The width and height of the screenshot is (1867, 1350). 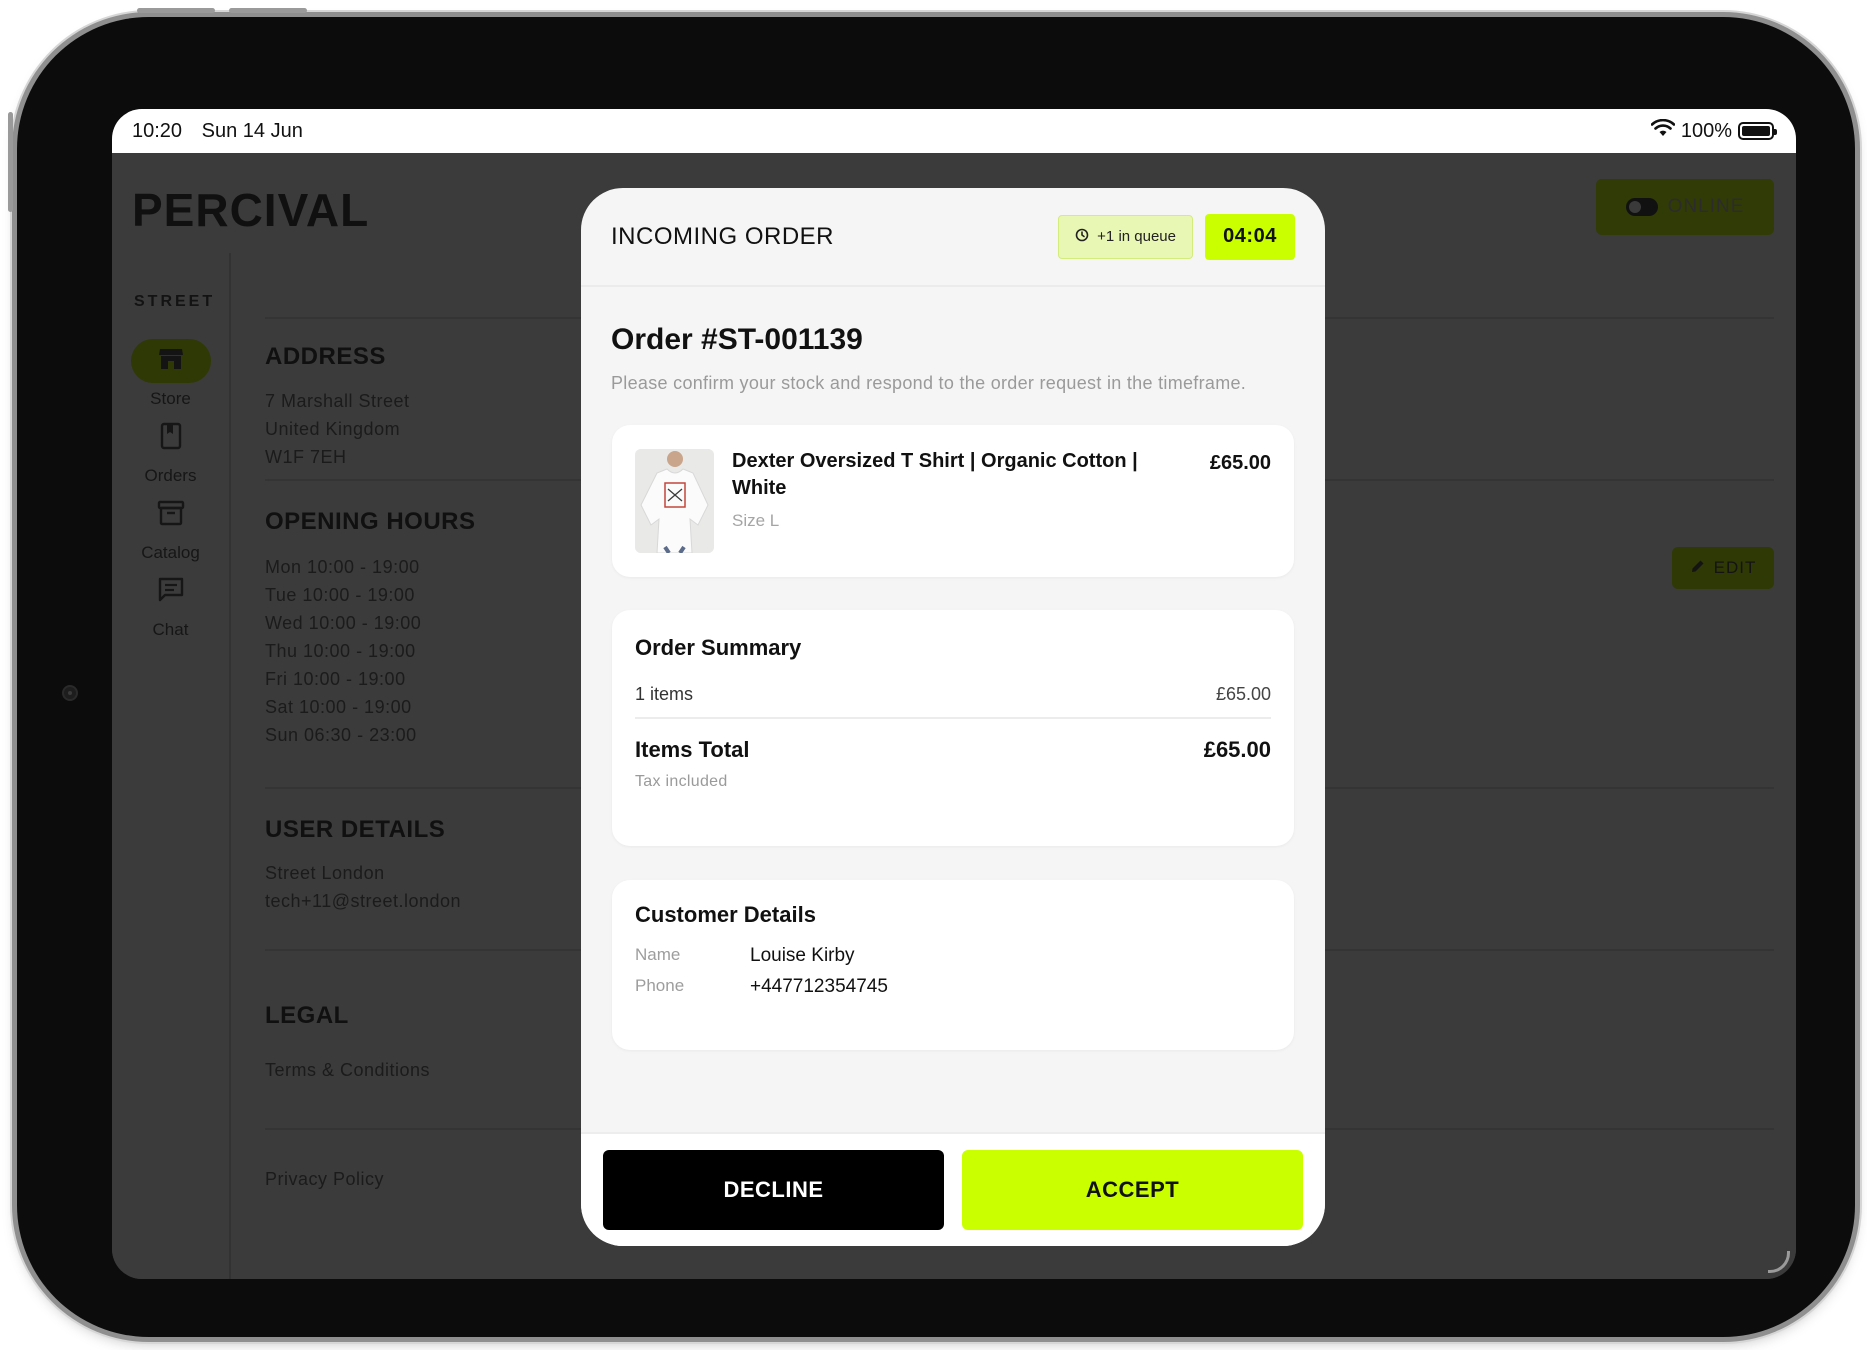 I want to click on sidebar-item-label: Store, so click(x=170, y=398).